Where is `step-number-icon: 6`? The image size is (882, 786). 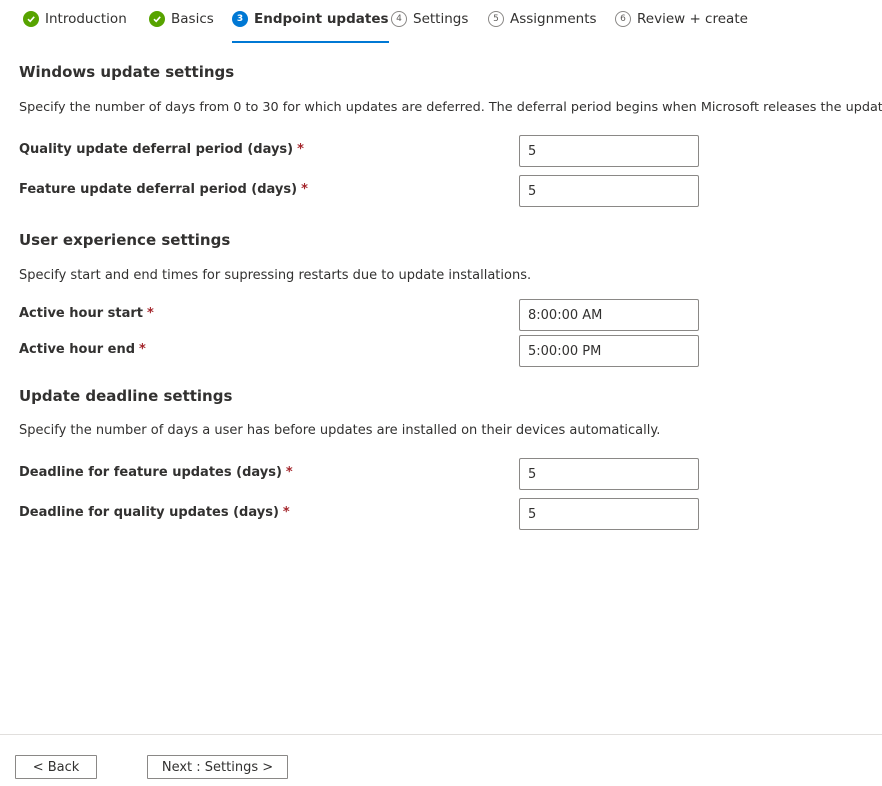 step-number-icon: 6 is located at coordinates (623, 19).